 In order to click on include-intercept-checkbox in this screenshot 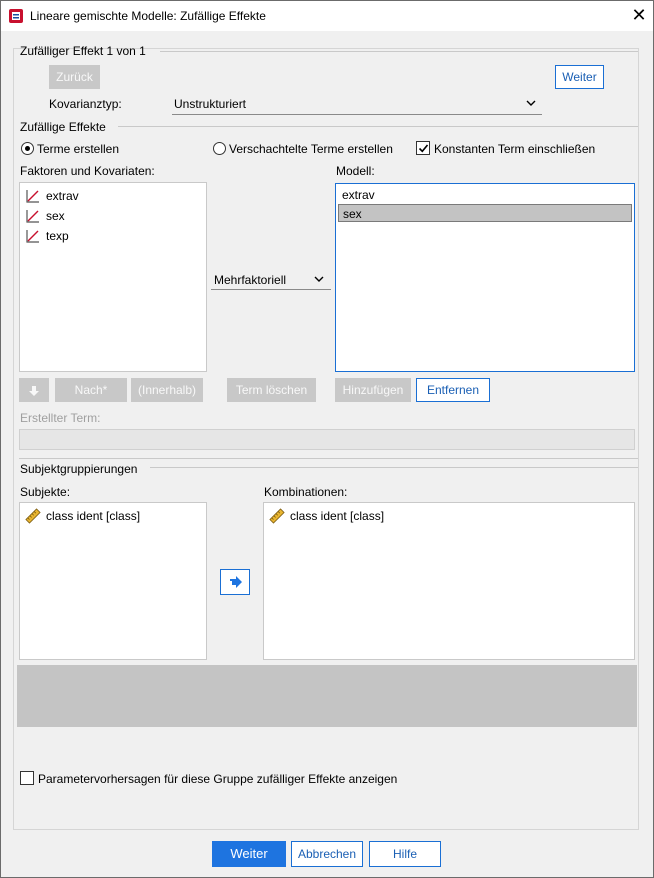, I will do `click(423, 148)`.